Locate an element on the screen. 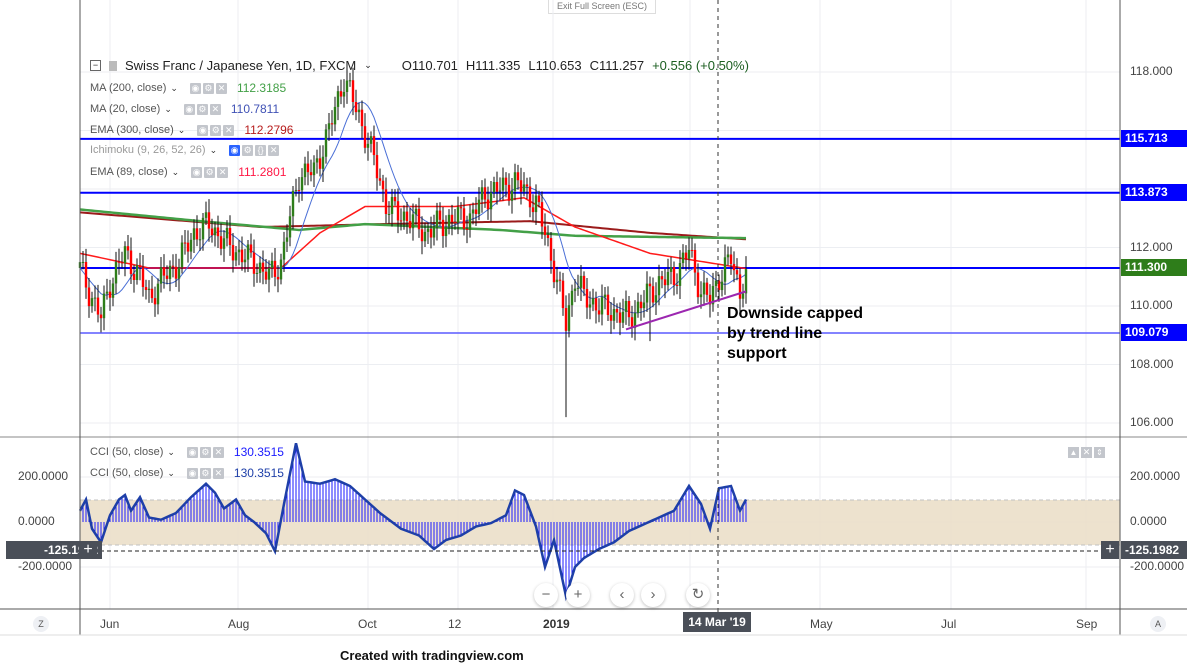 The image size is (1187, 670). collapse-icon: − is located at coordinates (95, 65).